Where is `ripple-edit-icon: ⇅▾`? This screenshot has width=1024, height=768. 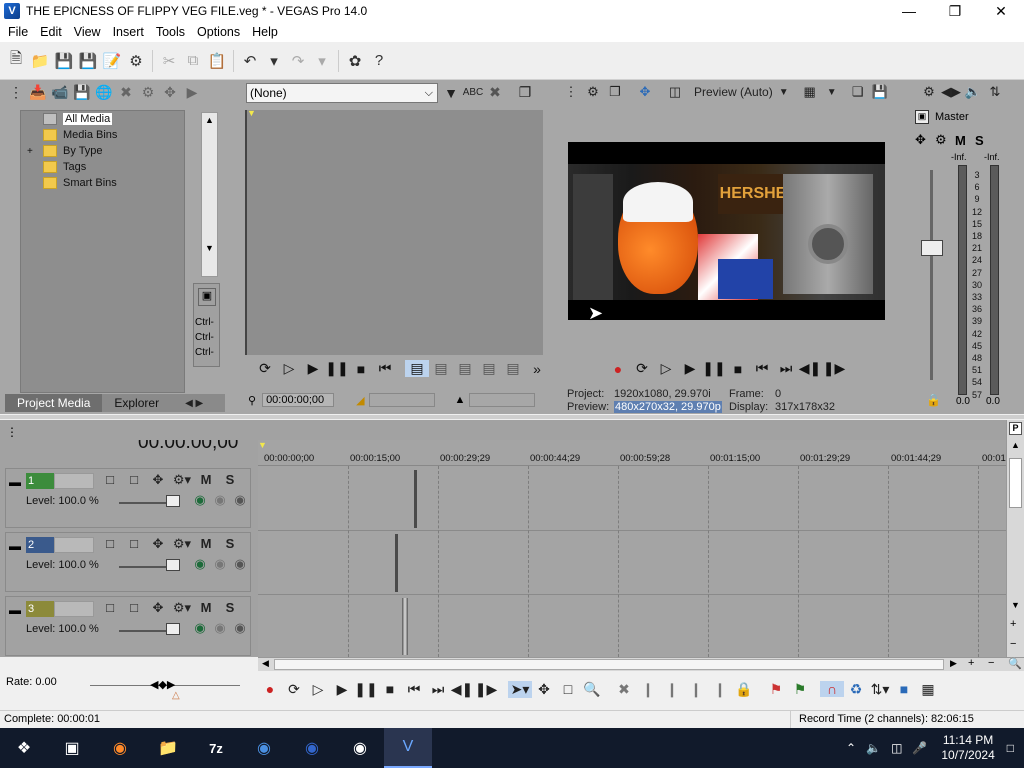 ripple-edit-icon: ⇅▾ is located at coordinates (880, 689).